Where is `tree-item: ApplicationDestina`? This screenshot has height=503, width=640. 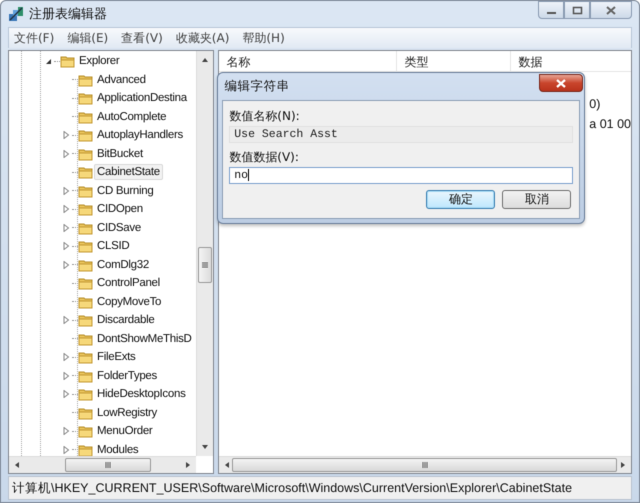
tree-item: ApplicationDestina is located at coordinates (142, 98).